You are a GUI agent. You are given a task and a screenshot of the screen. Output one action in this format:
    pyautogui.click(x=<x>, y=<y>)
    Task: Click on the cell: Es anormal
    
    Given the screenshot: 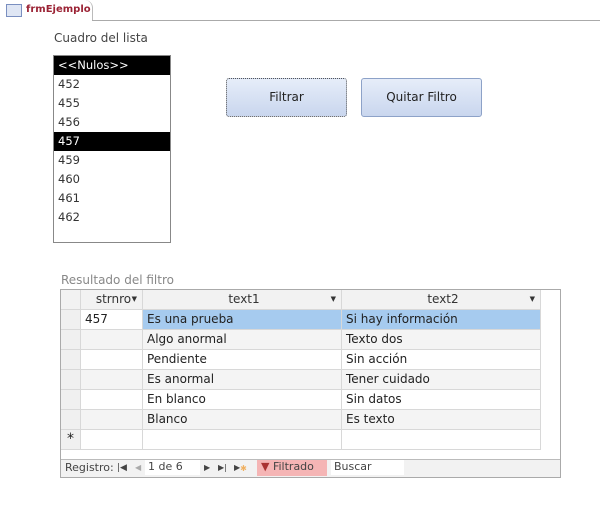 What is the action you would take?
    pyautogui.click(x=242, y=380)
    